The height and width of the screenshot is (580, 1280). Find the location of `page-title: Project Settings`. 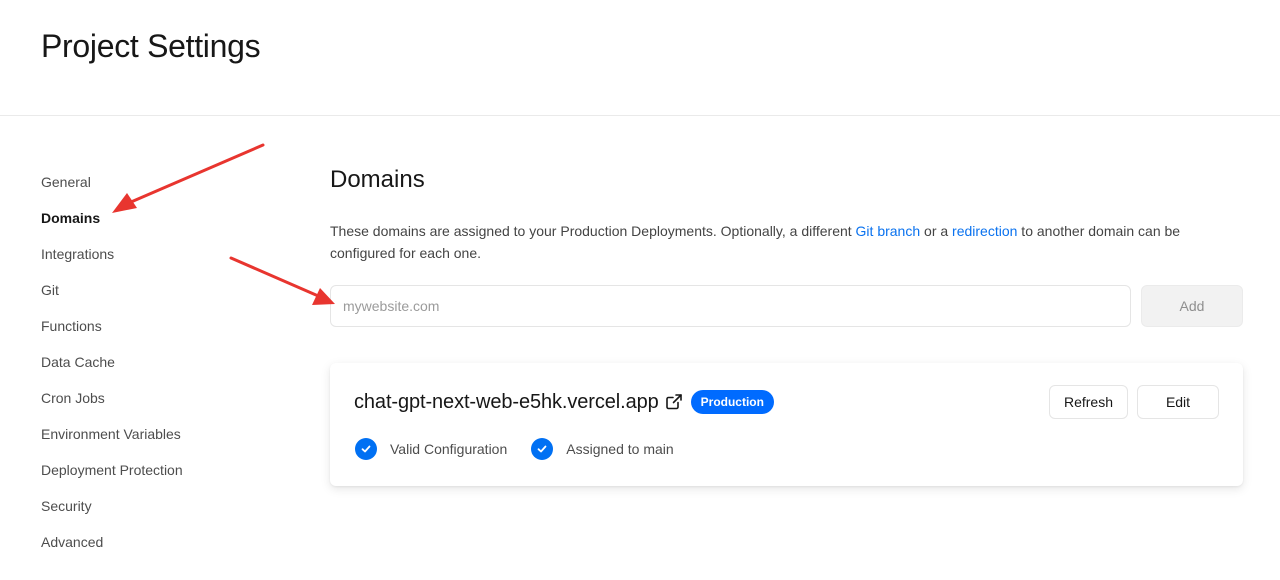

page-title: Project Settings is located at coordinates (151, 46).